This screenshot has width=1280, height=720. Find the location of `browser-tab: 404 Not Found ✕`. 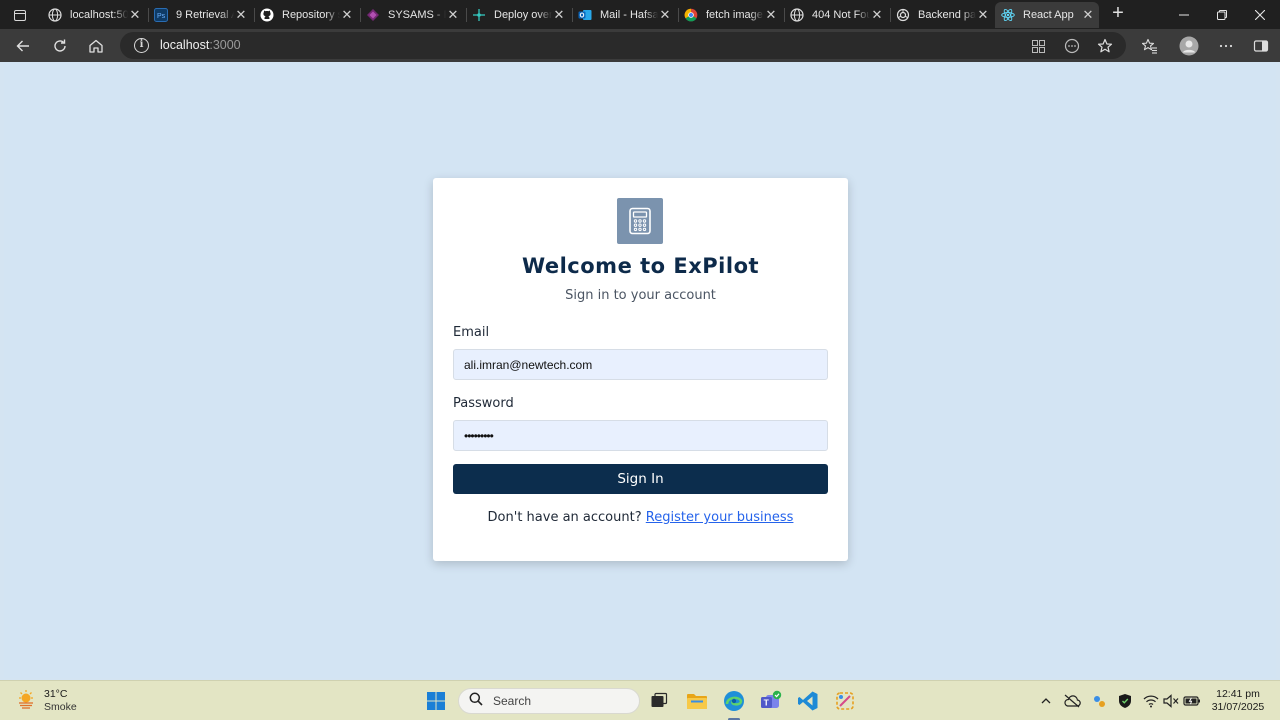

browser-tab: 404 Not Found ✕ is located at coordinates (836, 15).